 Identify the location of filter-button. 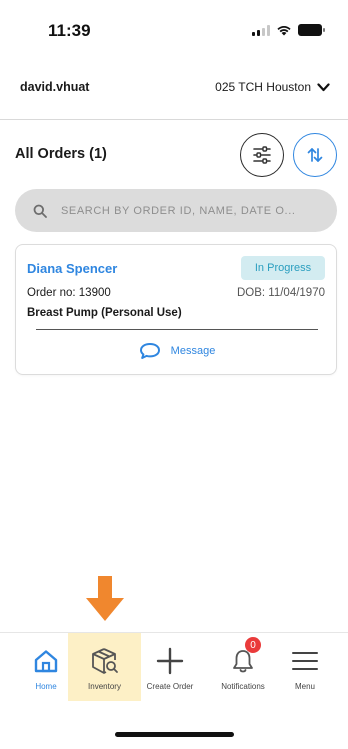
(262, 155).